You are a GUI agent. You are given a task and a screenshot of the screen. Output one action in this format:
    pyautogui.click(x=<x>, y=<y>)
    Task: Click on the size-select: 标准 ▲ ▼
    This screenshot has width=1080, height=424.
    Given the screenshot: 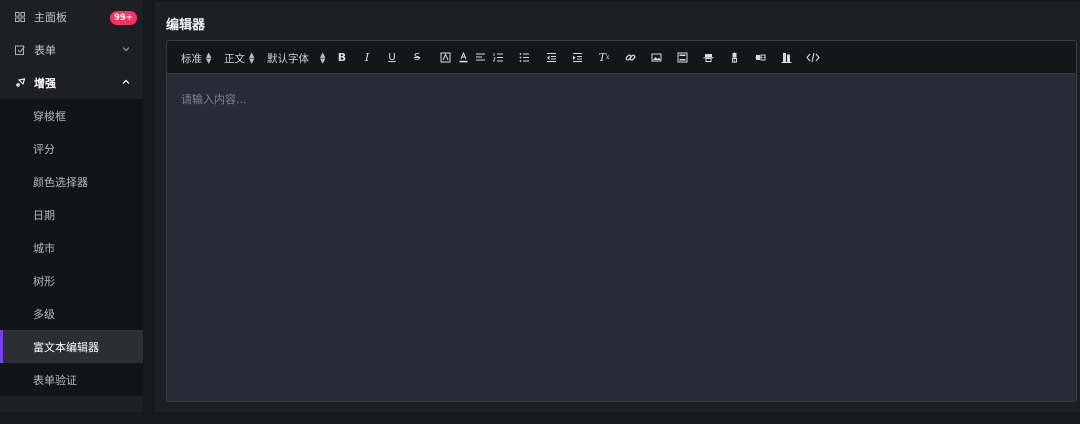 What is the action you would take?
    pyautogui.click(x=196, y=58)
    